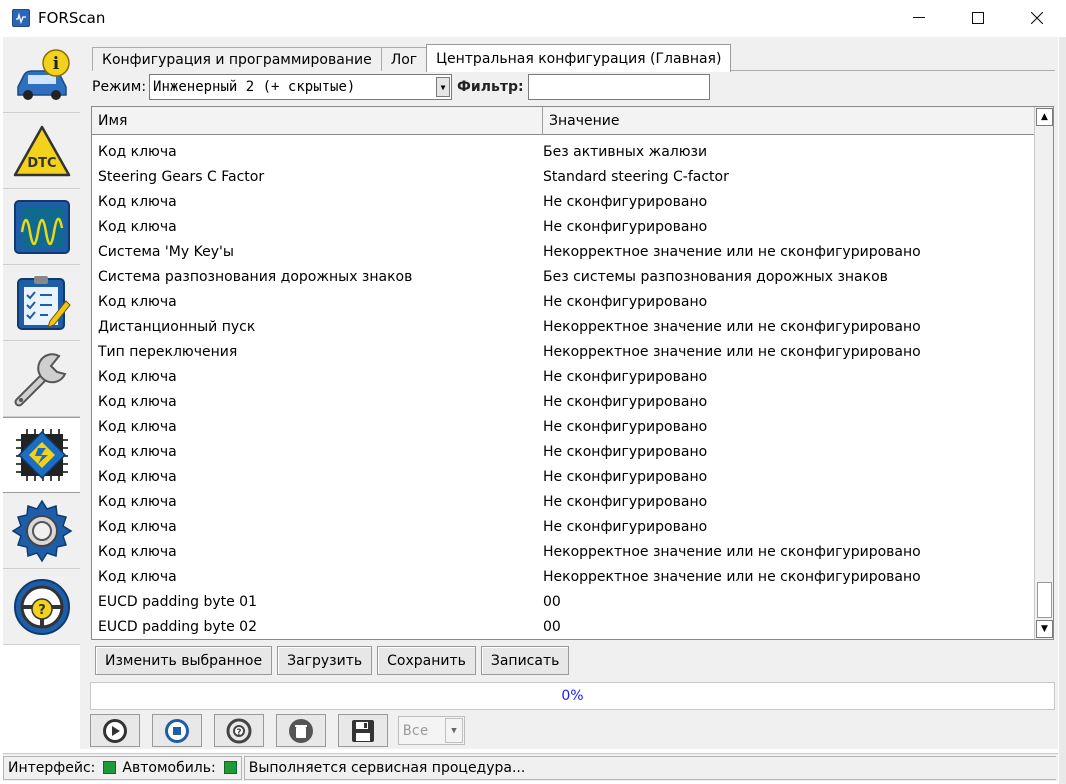 Image resolution: width=1066 pixels, height=784 pixels. What do you see at coordinates (1044, 600) in the screenshot?
I see `scrollbar-thumb` at bounding box center [1044, 600].